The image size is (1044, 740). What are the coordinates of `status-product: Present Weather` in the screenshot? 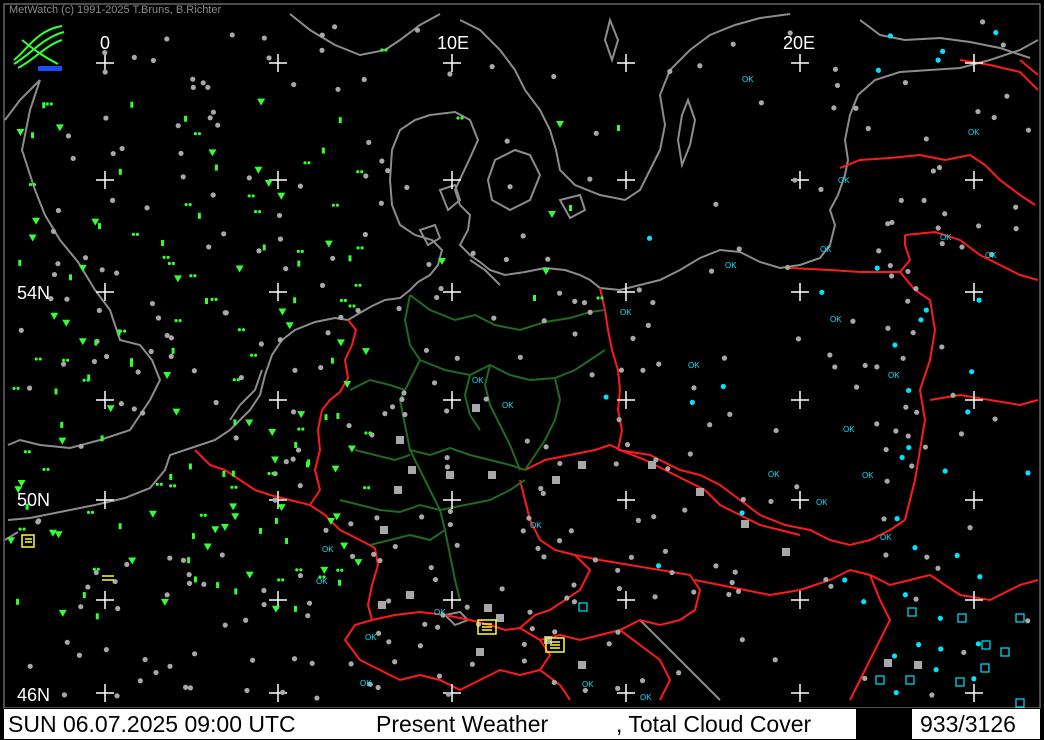 It's located at (462, 724).